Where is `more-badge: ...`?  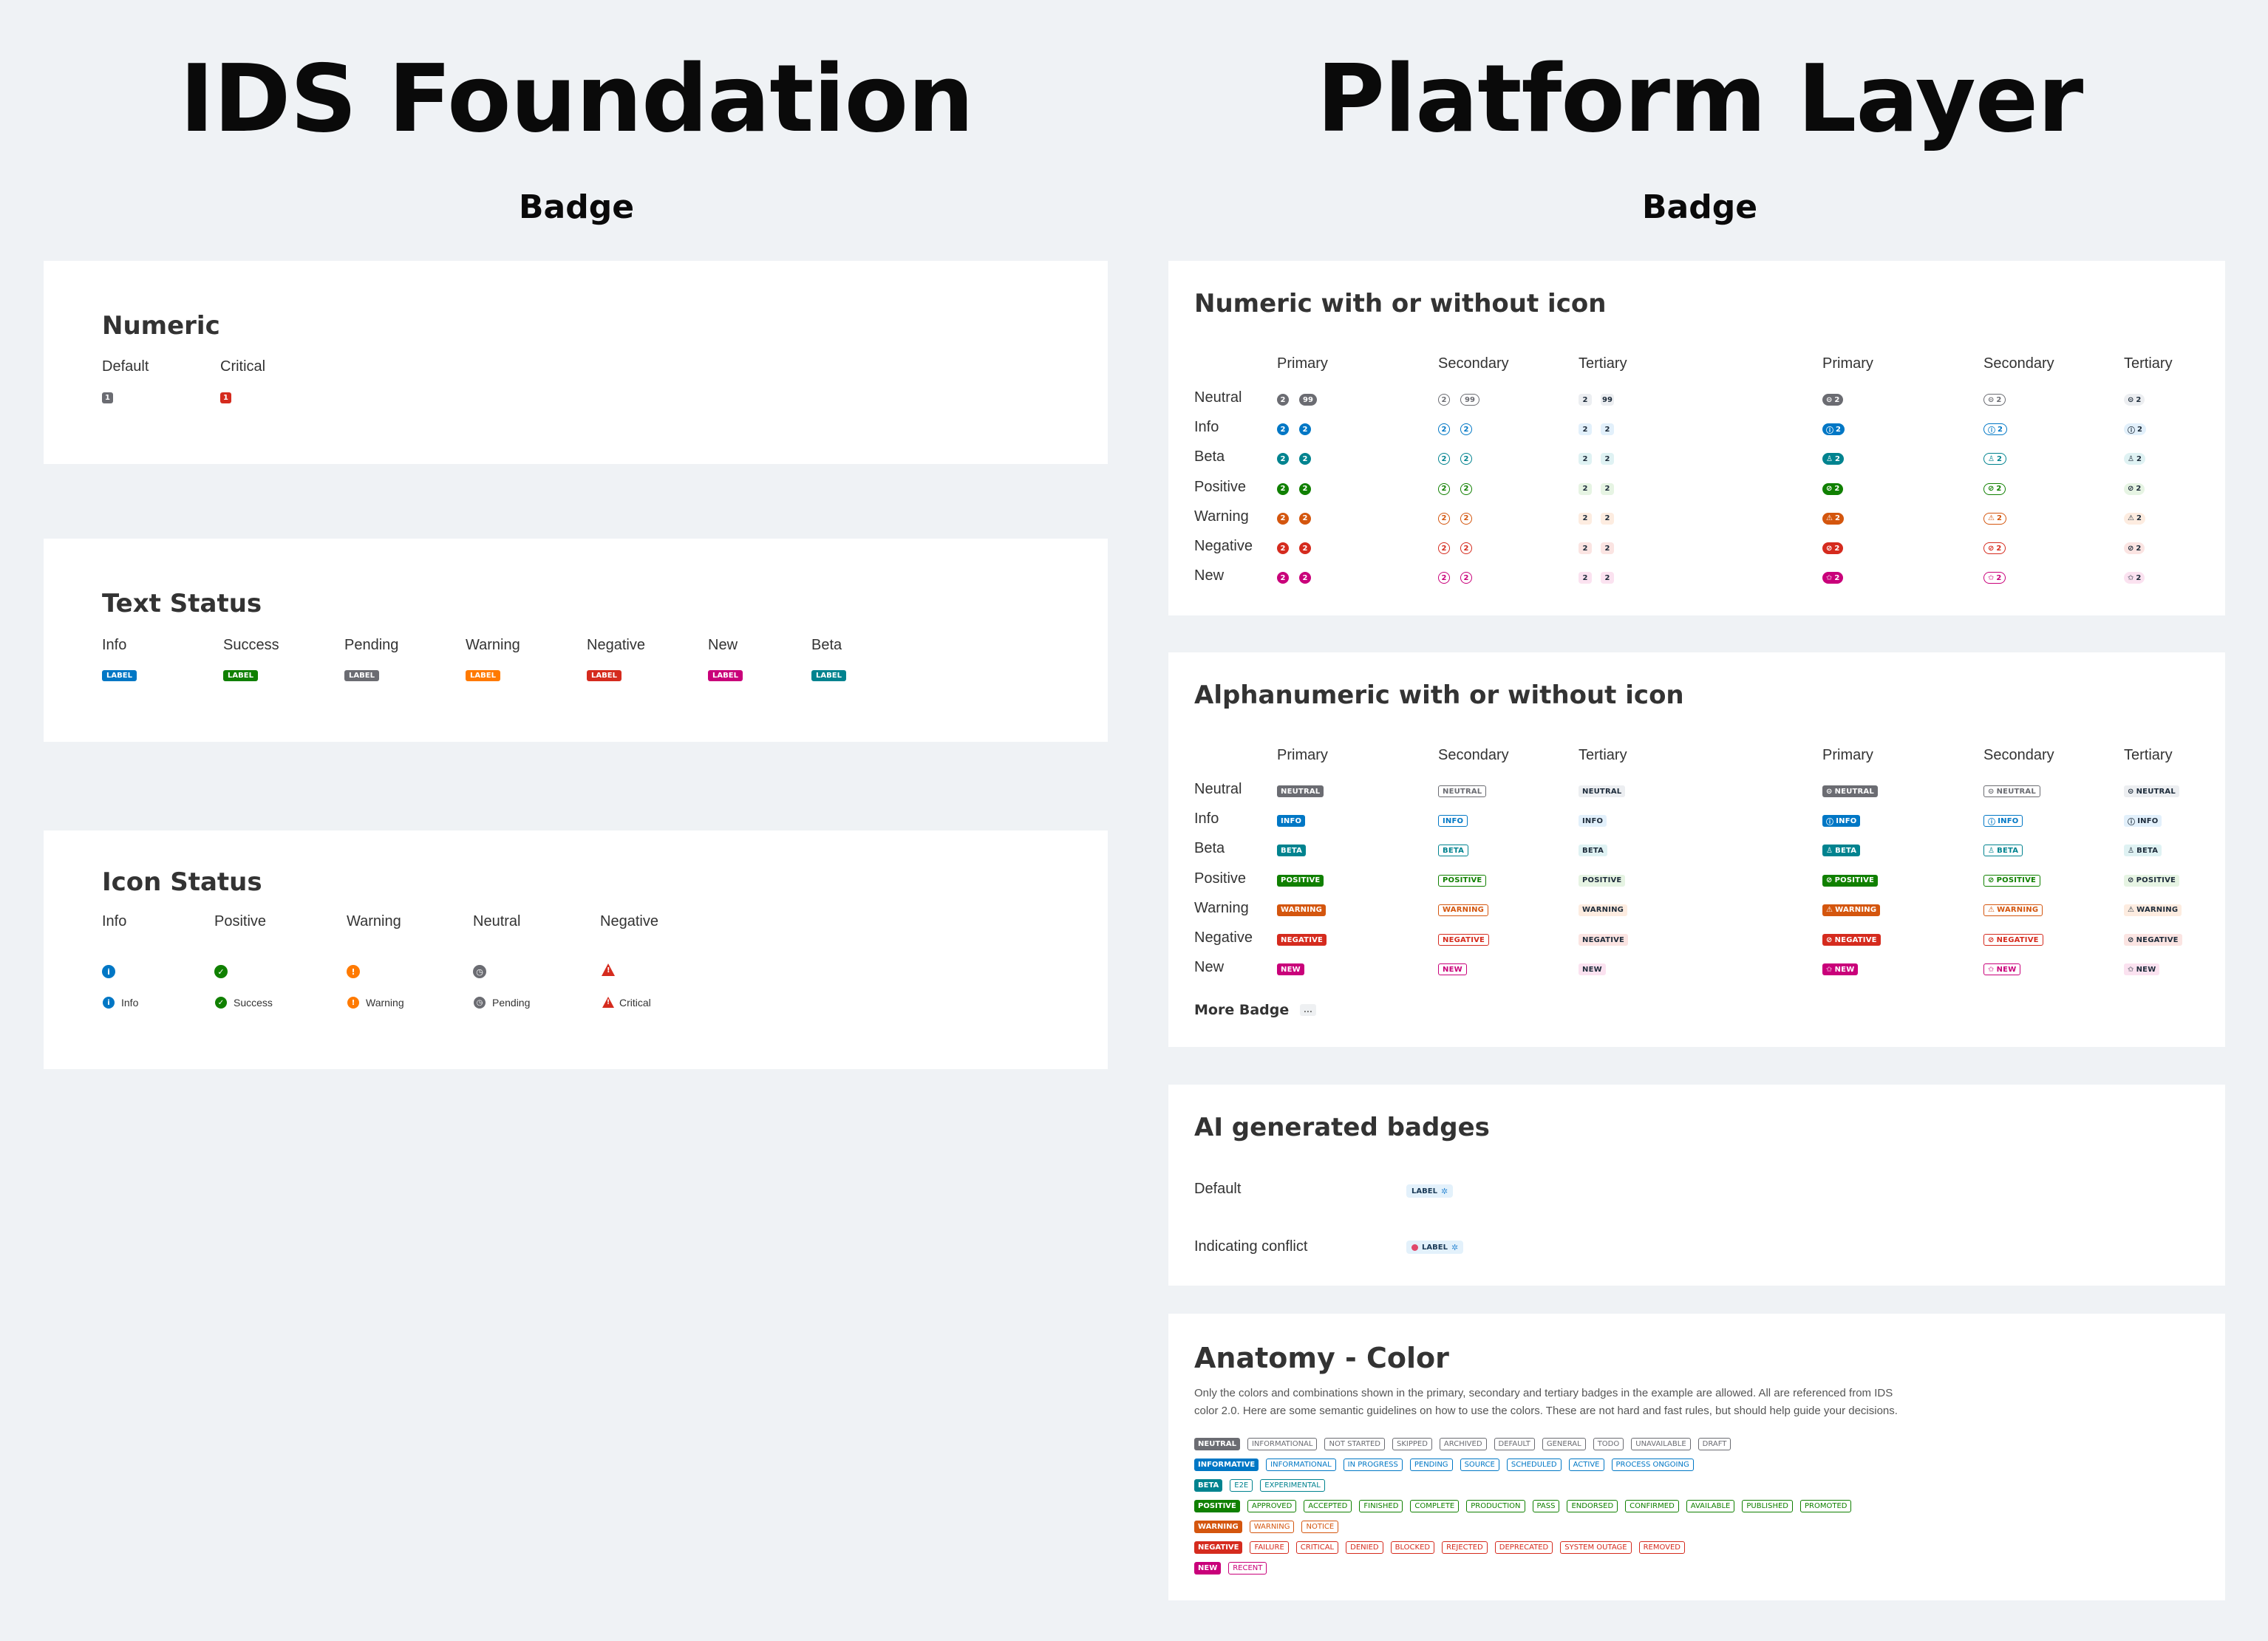 more-badge: ... is located at coordinates (1308, 1010).